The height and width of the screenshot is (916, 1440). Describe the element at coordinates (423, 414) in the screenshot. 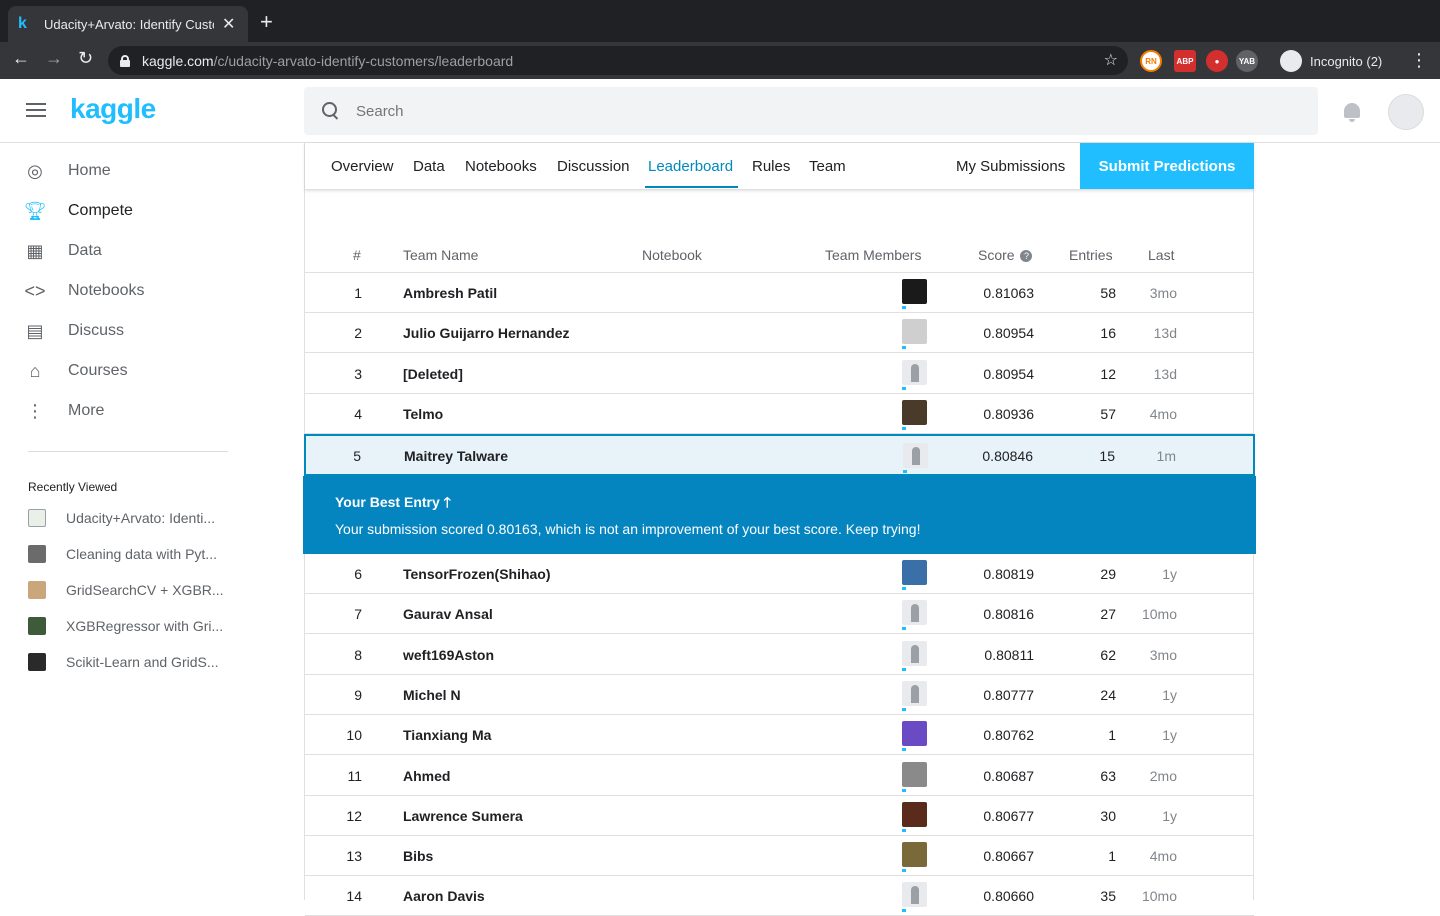

I see `row-team-name: Telmo` at that location.